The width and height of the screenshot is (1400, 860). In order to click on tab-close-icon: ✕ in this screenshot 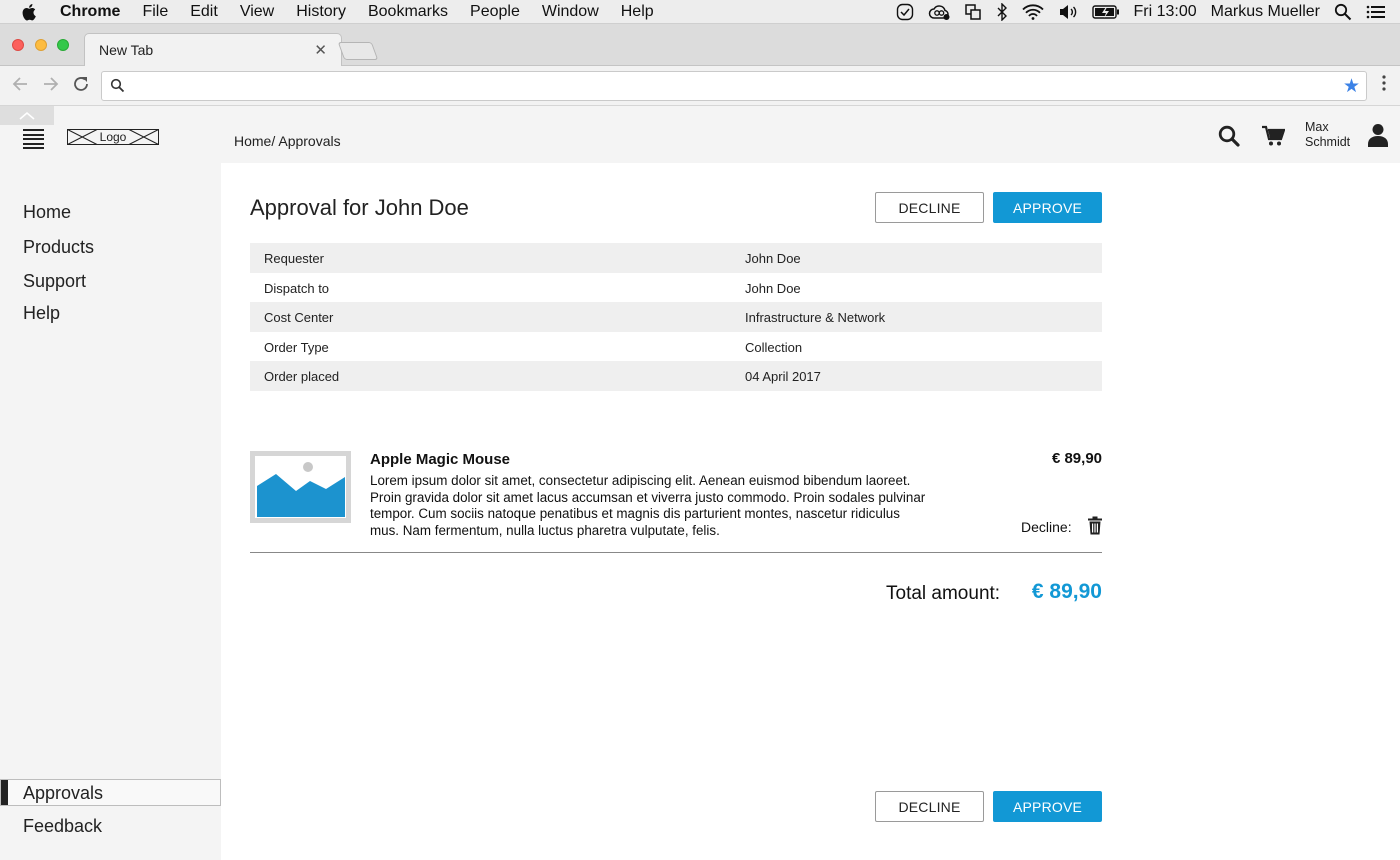, I will do `click(320, 50)`.